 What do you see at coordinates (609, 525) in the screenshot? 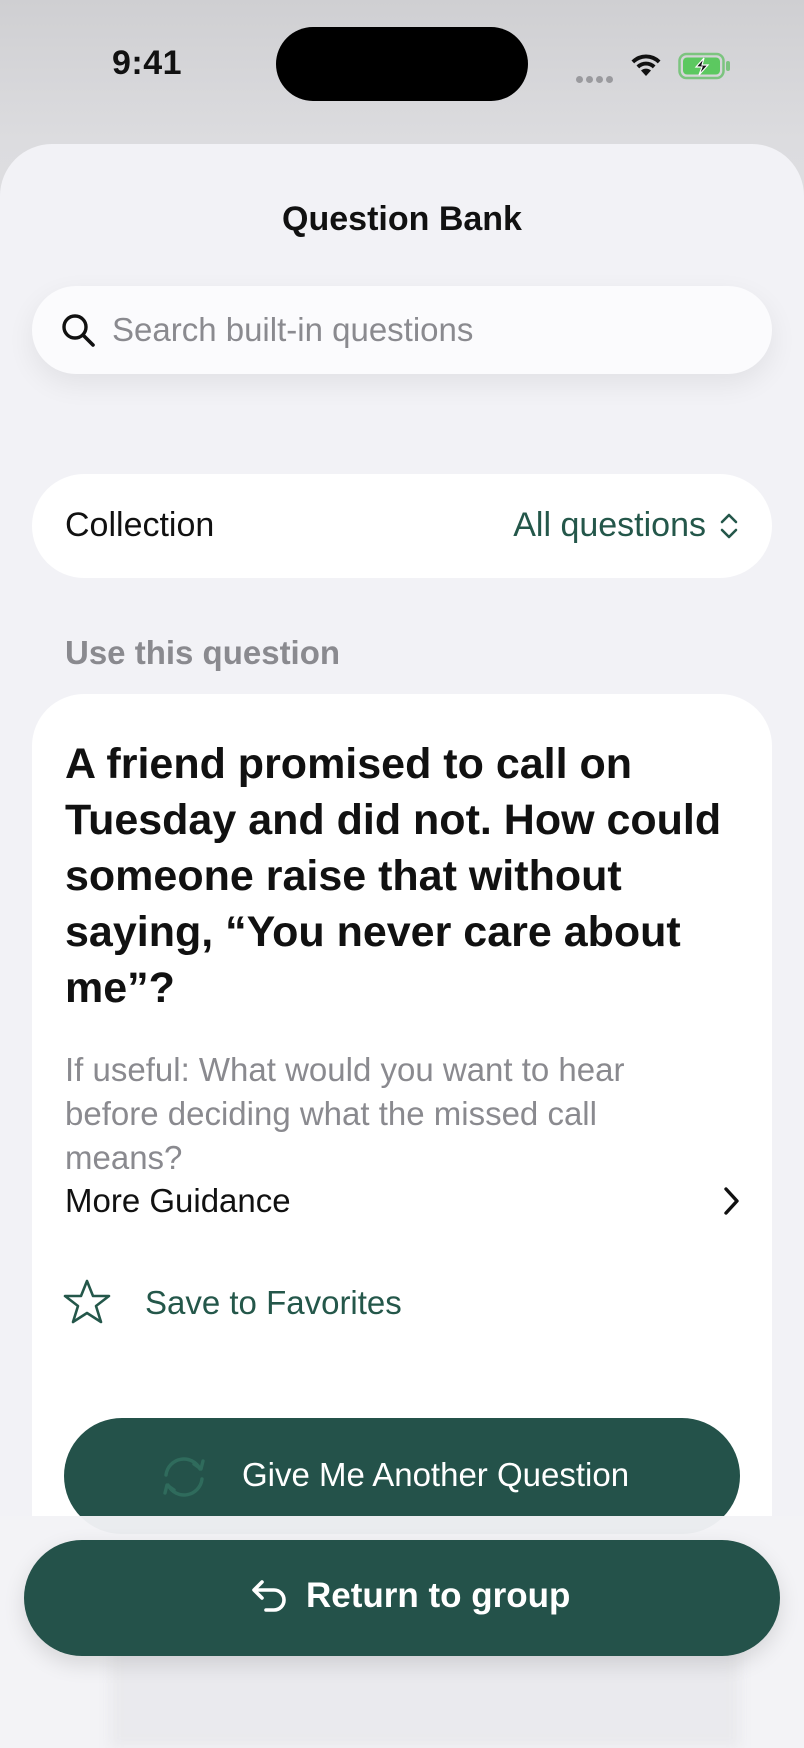
I see `collection-value: All questions` at bounding box center [609, 525].